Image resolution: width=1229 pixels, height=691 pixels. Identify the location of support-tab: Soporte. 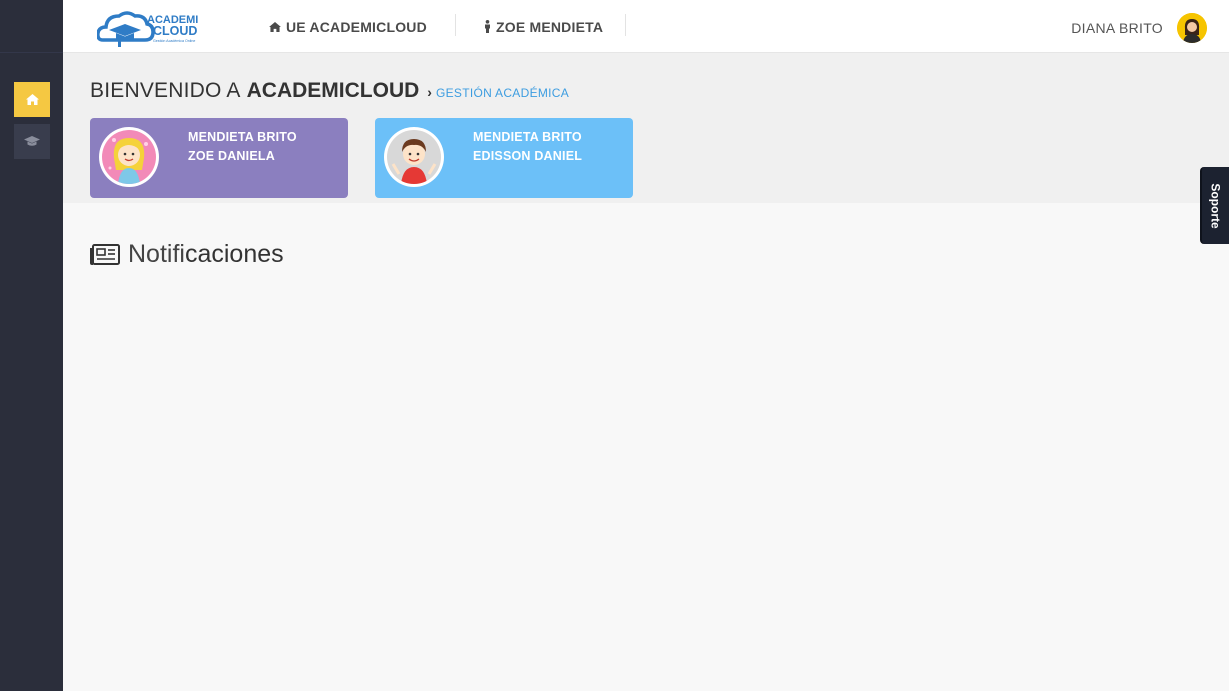
(1214, 205).